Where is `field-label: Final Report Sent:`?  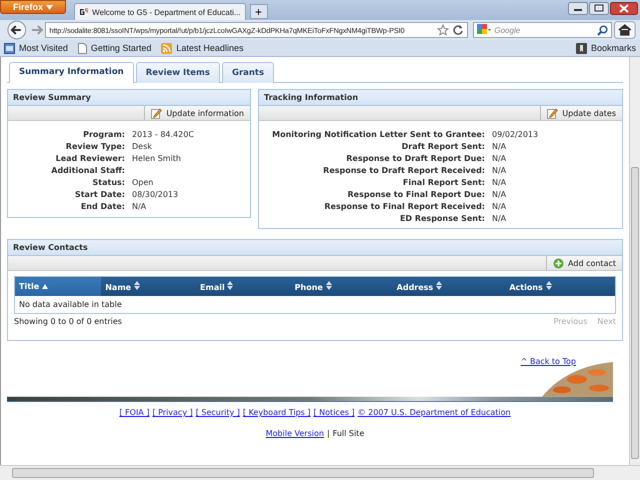 field-label: Final Report Sent: is located at coordinates (443, 182).